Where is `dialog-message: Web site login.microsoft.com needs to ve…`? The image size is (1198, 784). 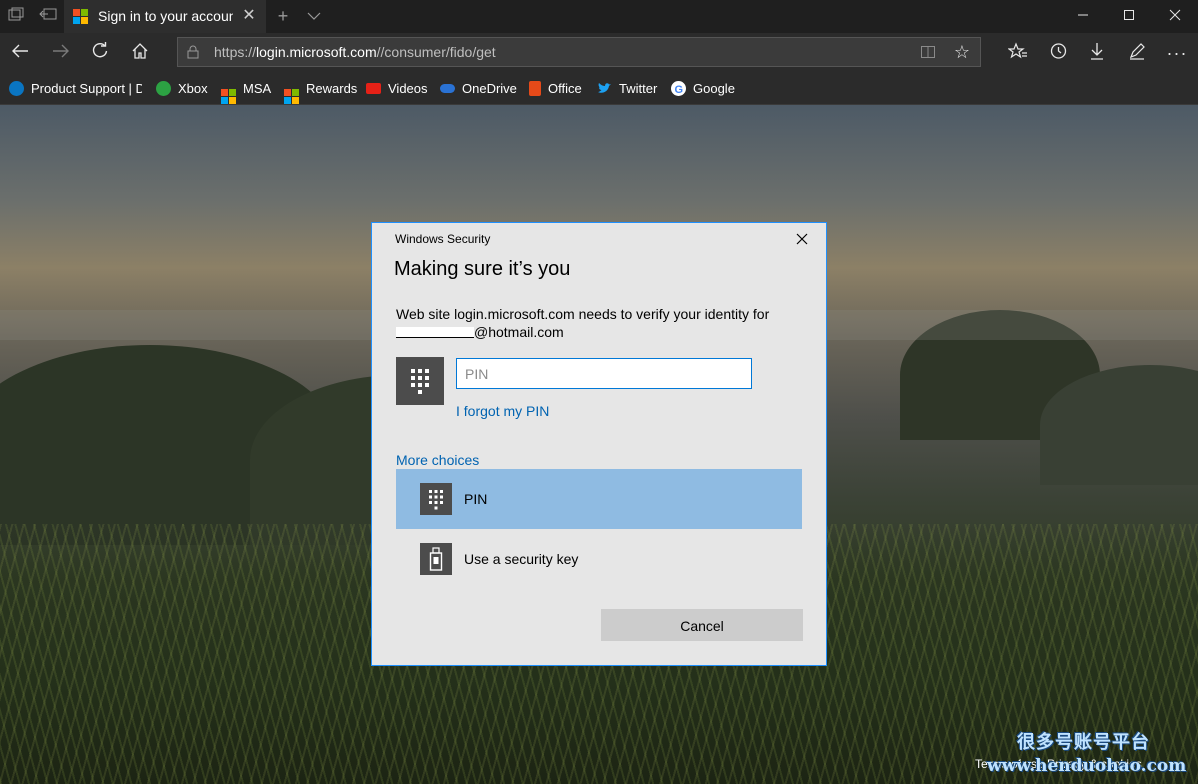 dialog-message: Web site login.microsoft.com needs to ve… is located at coordinates (596, 323).